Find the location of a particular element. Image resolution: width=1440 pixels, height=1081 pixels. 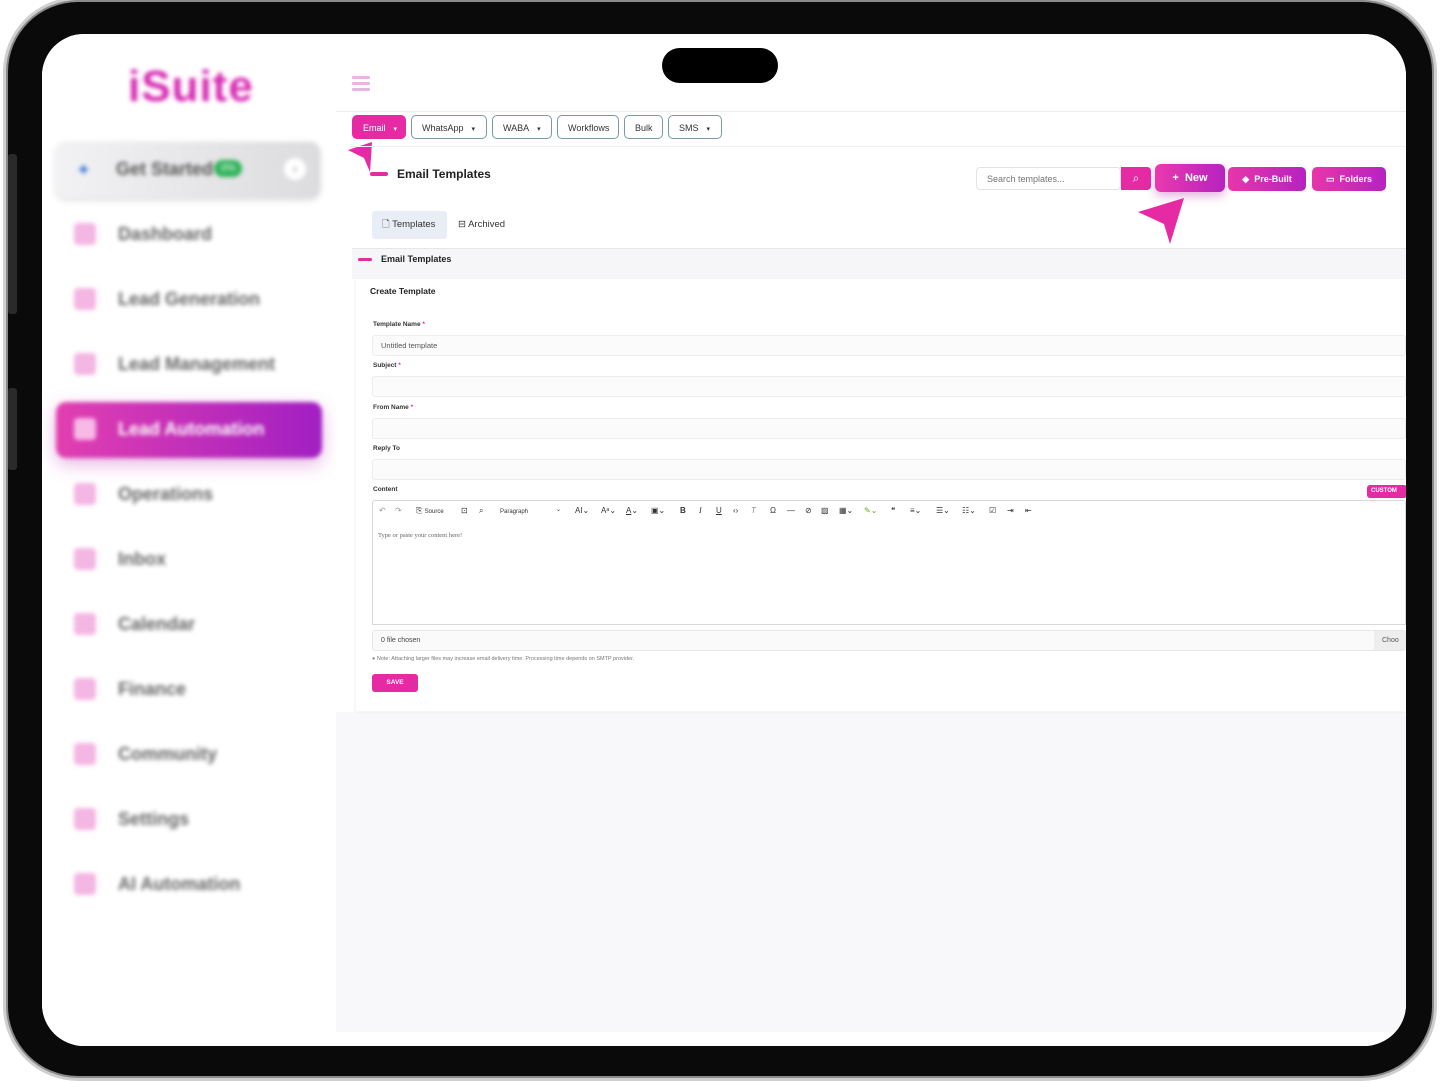

sidebar-item-label: Operations is located at coordinates (166, 494).